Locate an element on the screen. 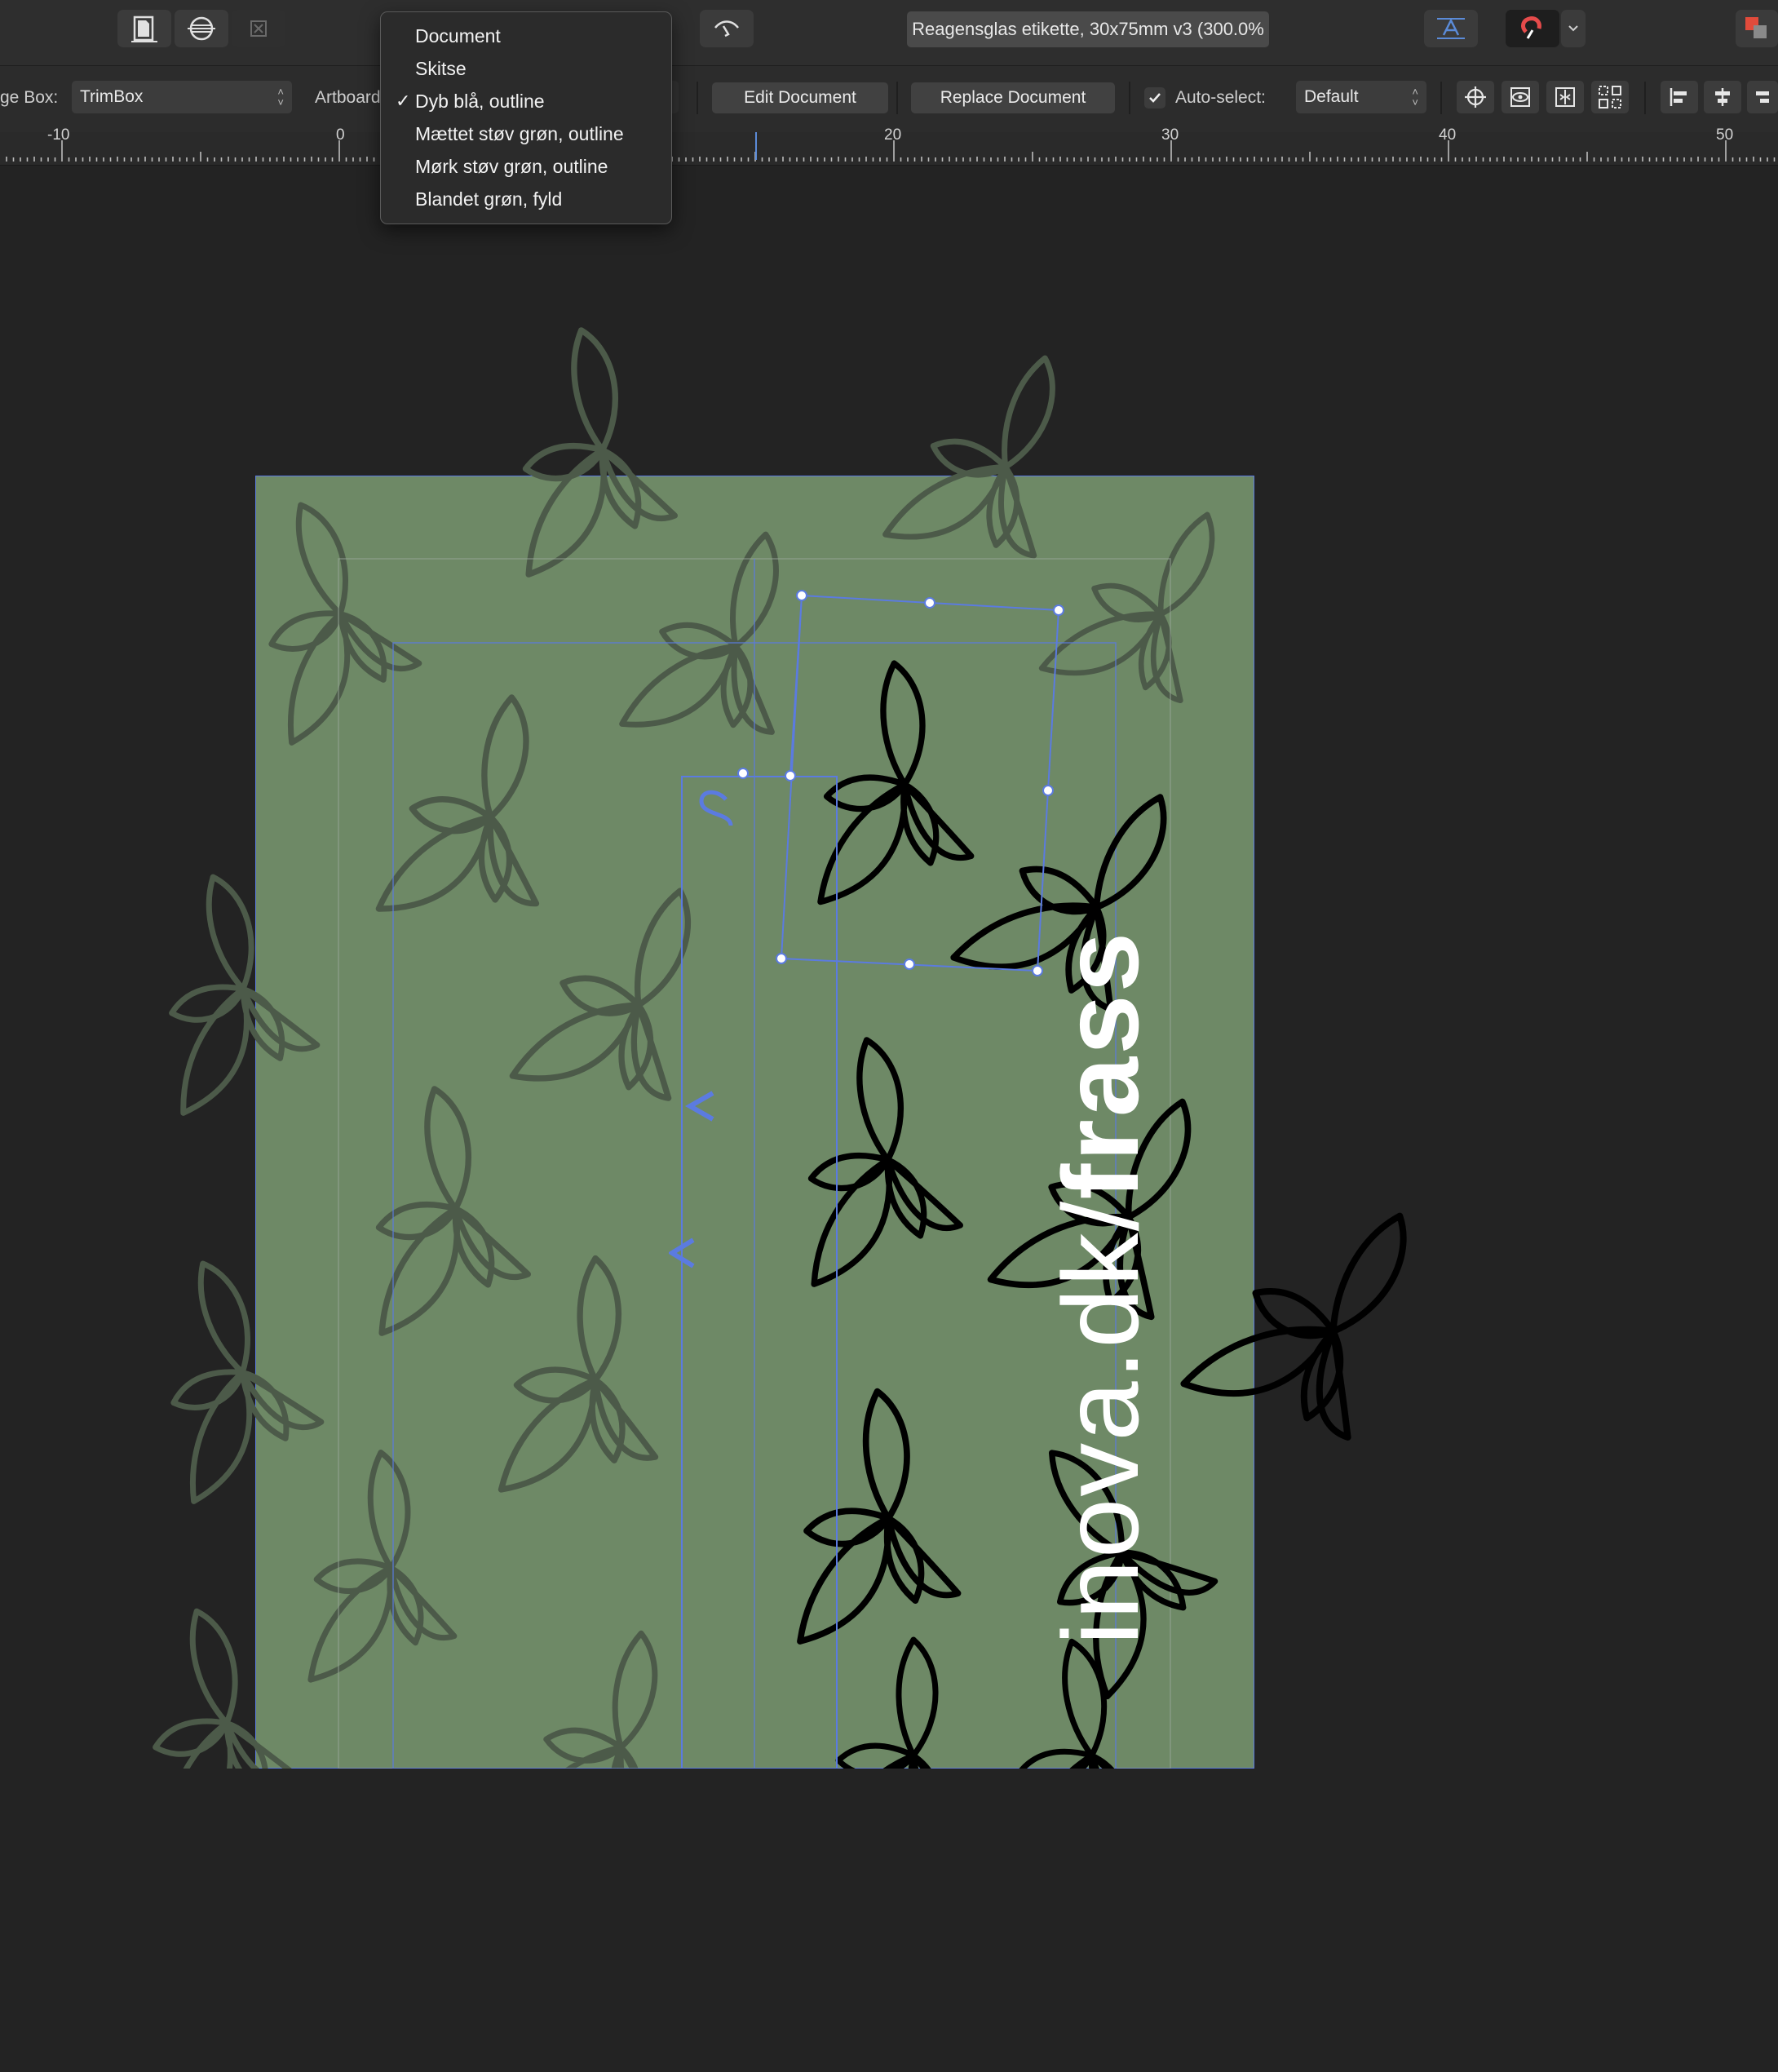 This screenshot has height=2072, width=1778. label-text-plain: inova.dk/ is located at coordinates (1101, 1422).